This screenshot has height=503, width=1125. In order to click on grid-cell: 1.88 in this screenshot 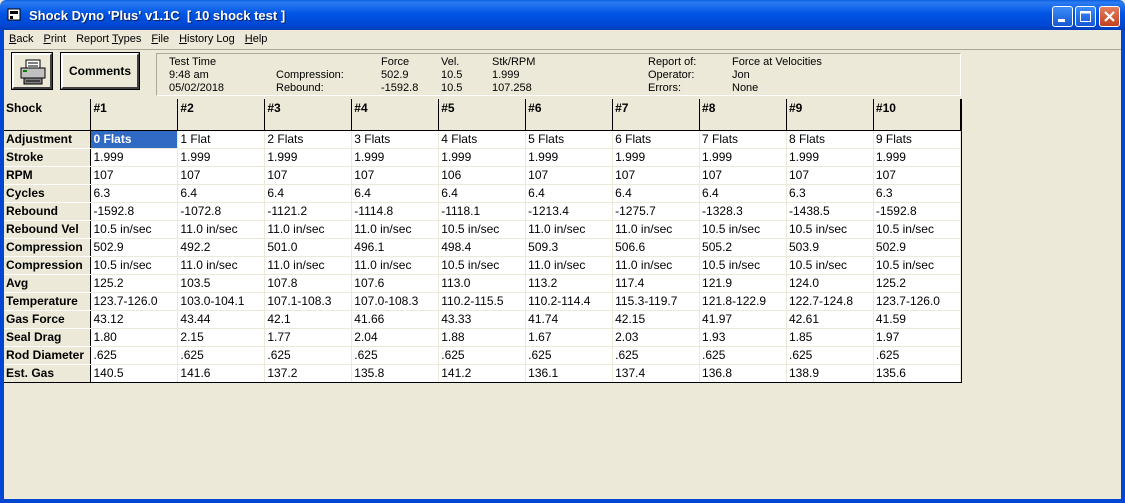, I will do `click(482, 337)`.